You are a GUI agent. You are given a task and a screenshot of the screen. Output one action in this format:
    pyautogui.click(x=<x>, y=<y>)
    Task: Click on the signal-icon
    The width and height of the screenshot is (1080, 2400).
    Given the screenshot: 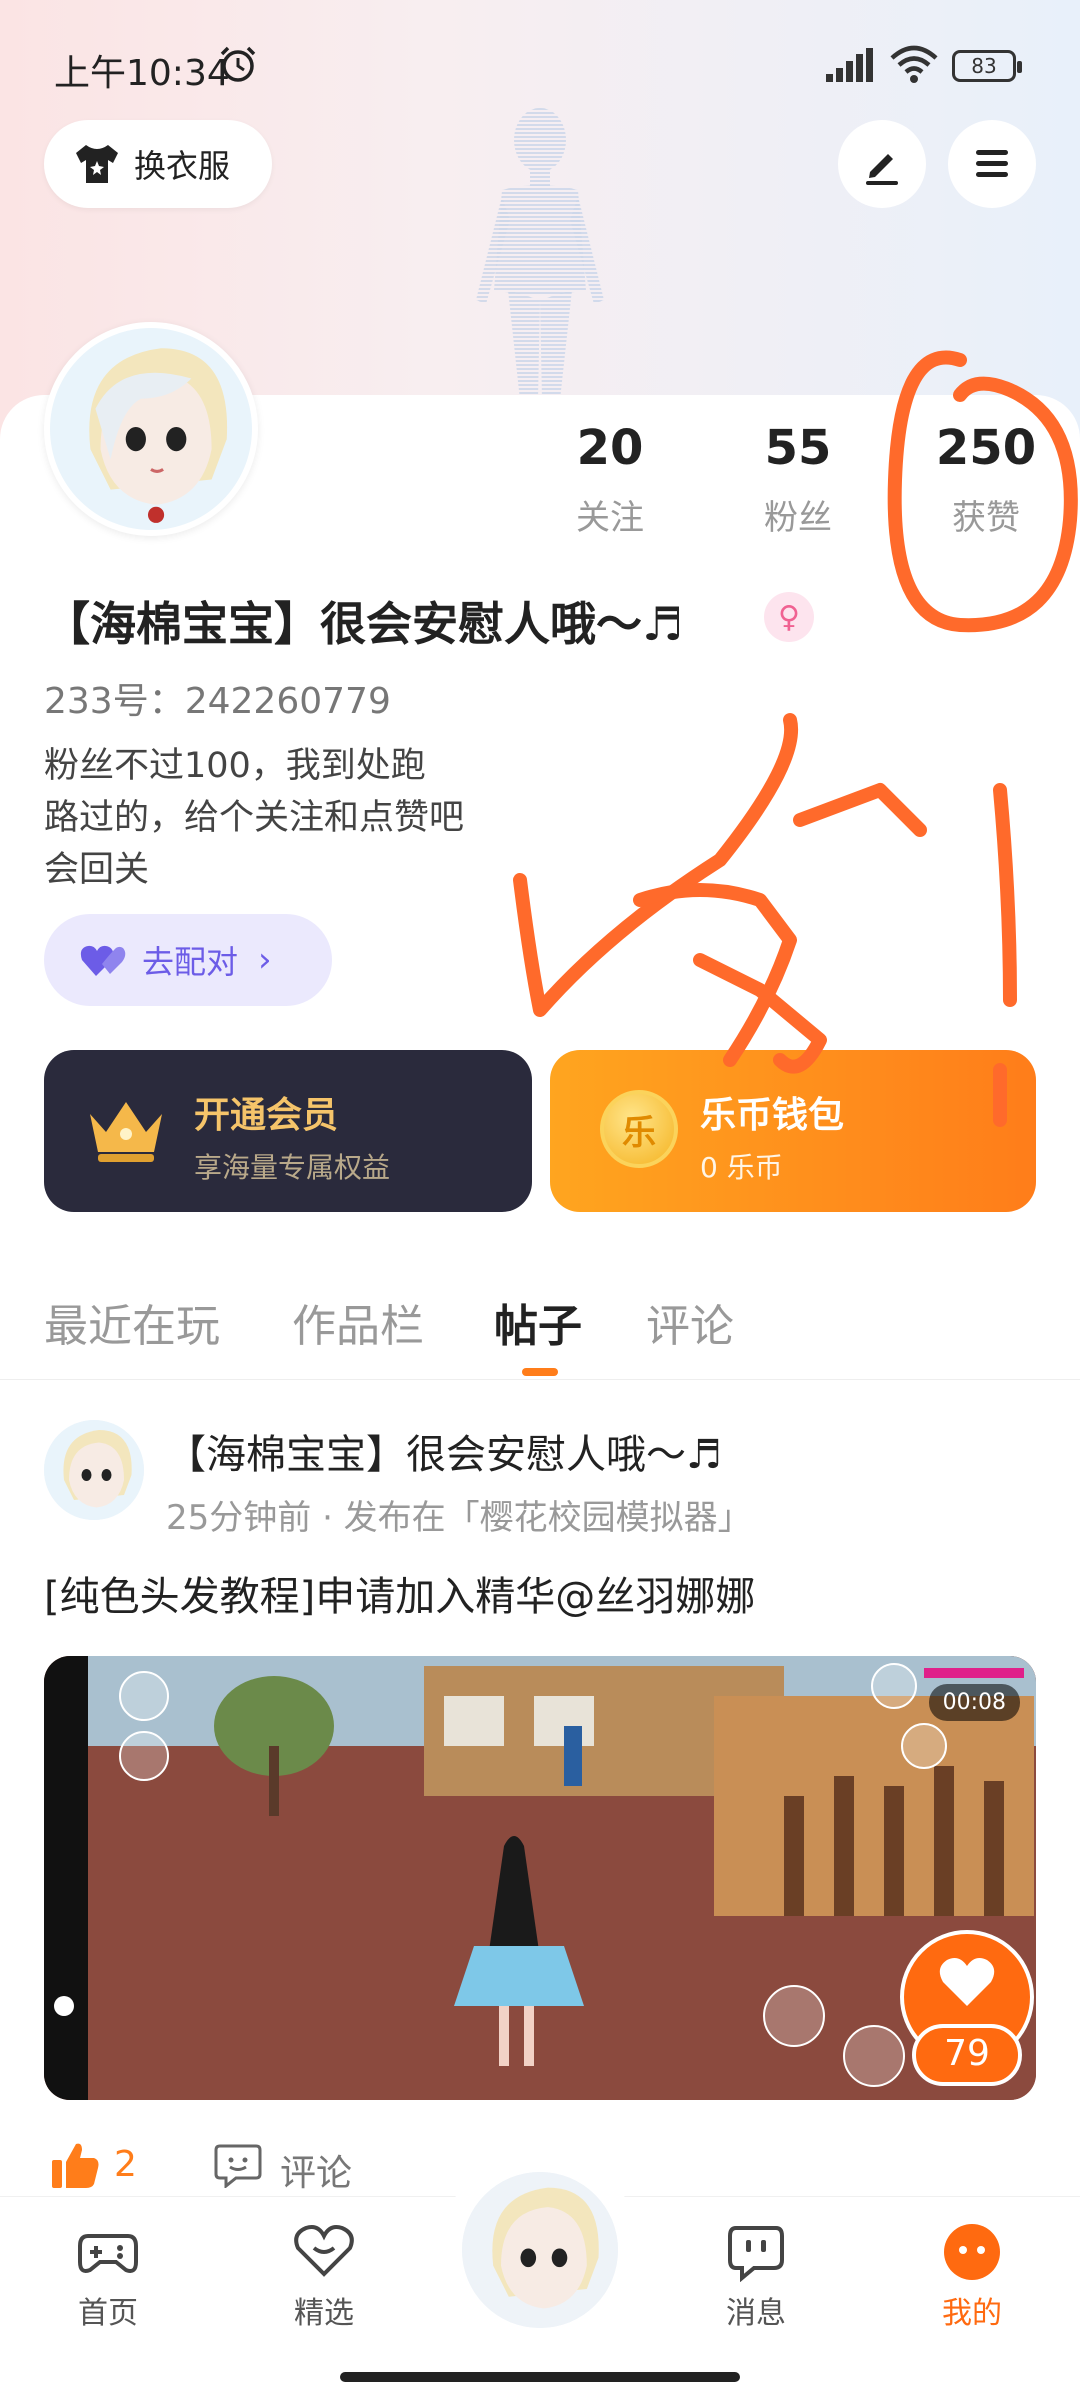 What is the action you would take?
    pyautogui.click(x=849, y=65)
    